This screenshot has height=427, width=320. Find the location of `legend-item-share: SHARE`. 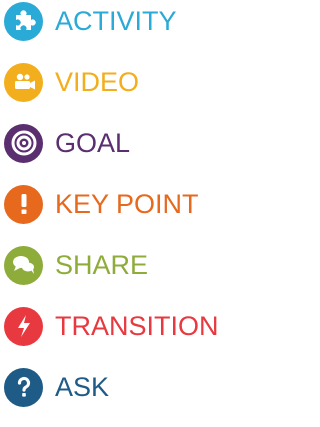

legend-item-share: SHARE is located at coordinates (76, 265).